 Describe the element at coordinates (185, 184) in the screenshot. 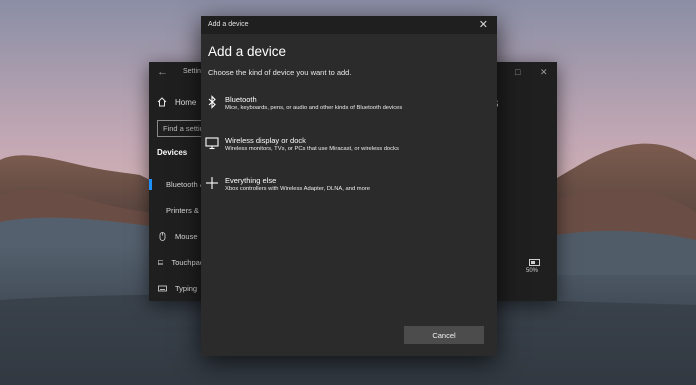

I see `sidebar-item-label: Bluetooth & other devices` at that location.